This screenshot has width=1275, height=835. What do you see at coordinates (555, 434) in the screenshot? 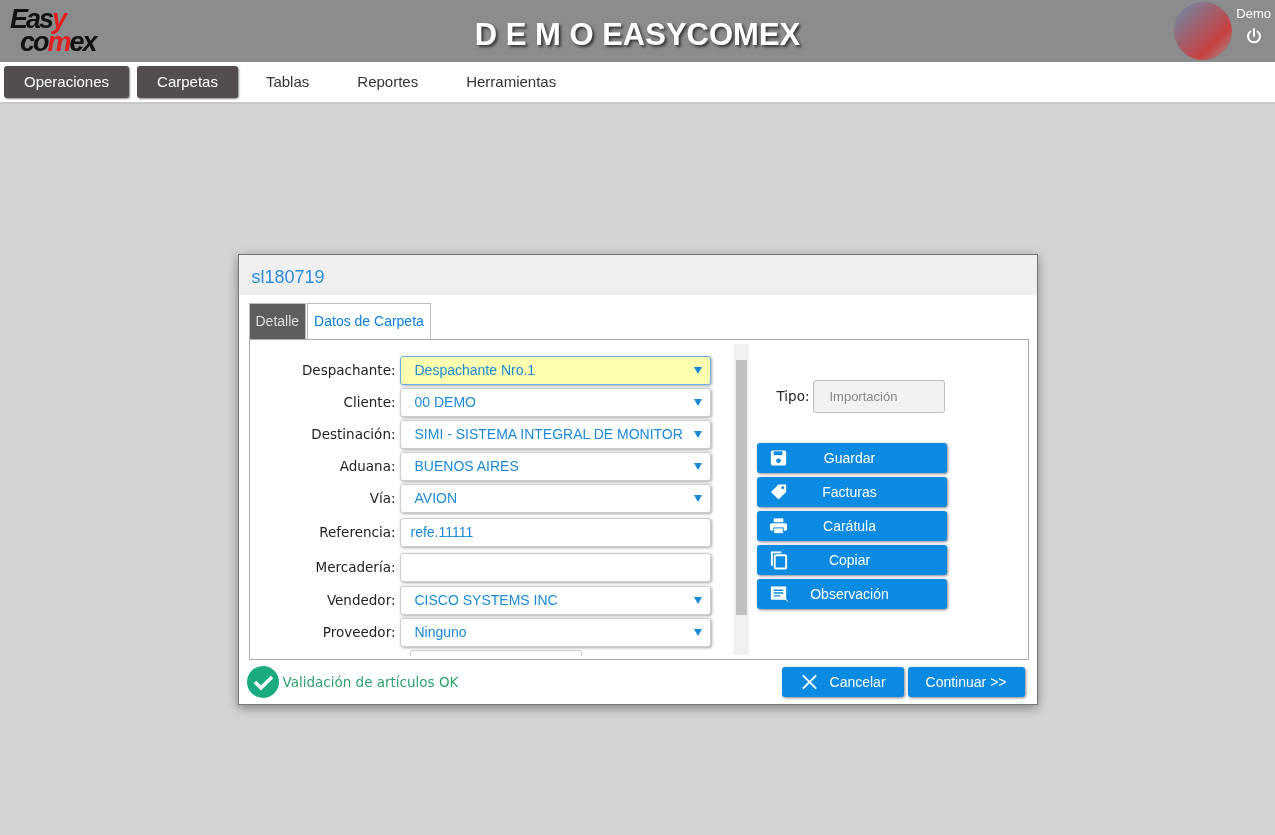
I see `select-field: SIMI - SISTEMA INTEGRAL DE MONITOR` at bounding box center [555, 434].